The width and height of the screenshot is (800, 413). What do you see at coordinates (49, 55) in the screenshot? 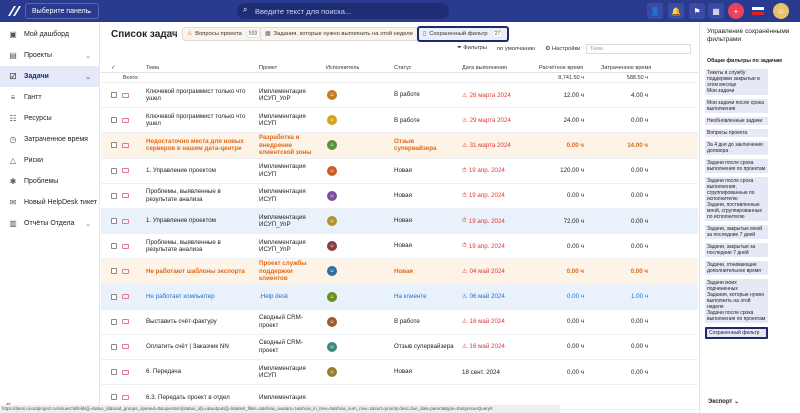
I see `sidebar-item-projects: ▤ Проекты ⌄` at bounding box center [49, 55].